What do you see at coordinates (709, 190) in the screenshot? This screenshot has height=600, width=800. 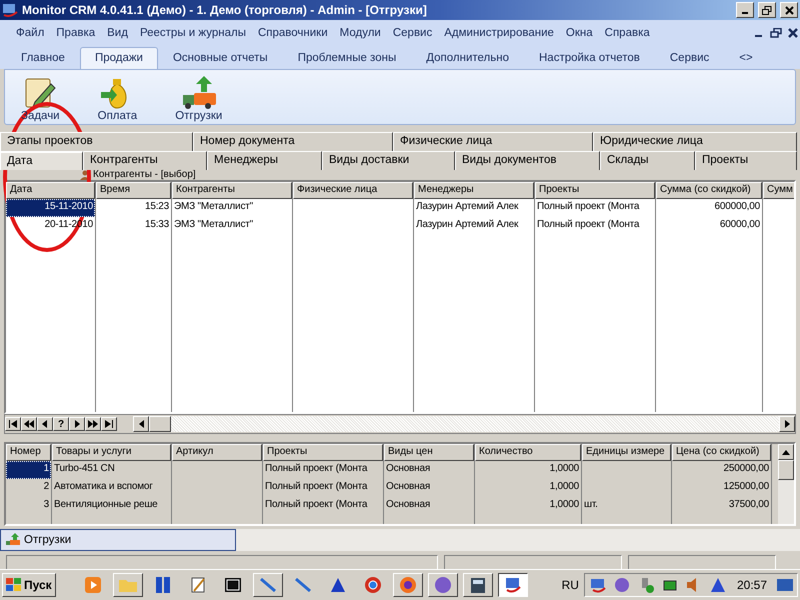 I see `column-header: Сумма (со скидкой)` at bounding box center [709, 190].